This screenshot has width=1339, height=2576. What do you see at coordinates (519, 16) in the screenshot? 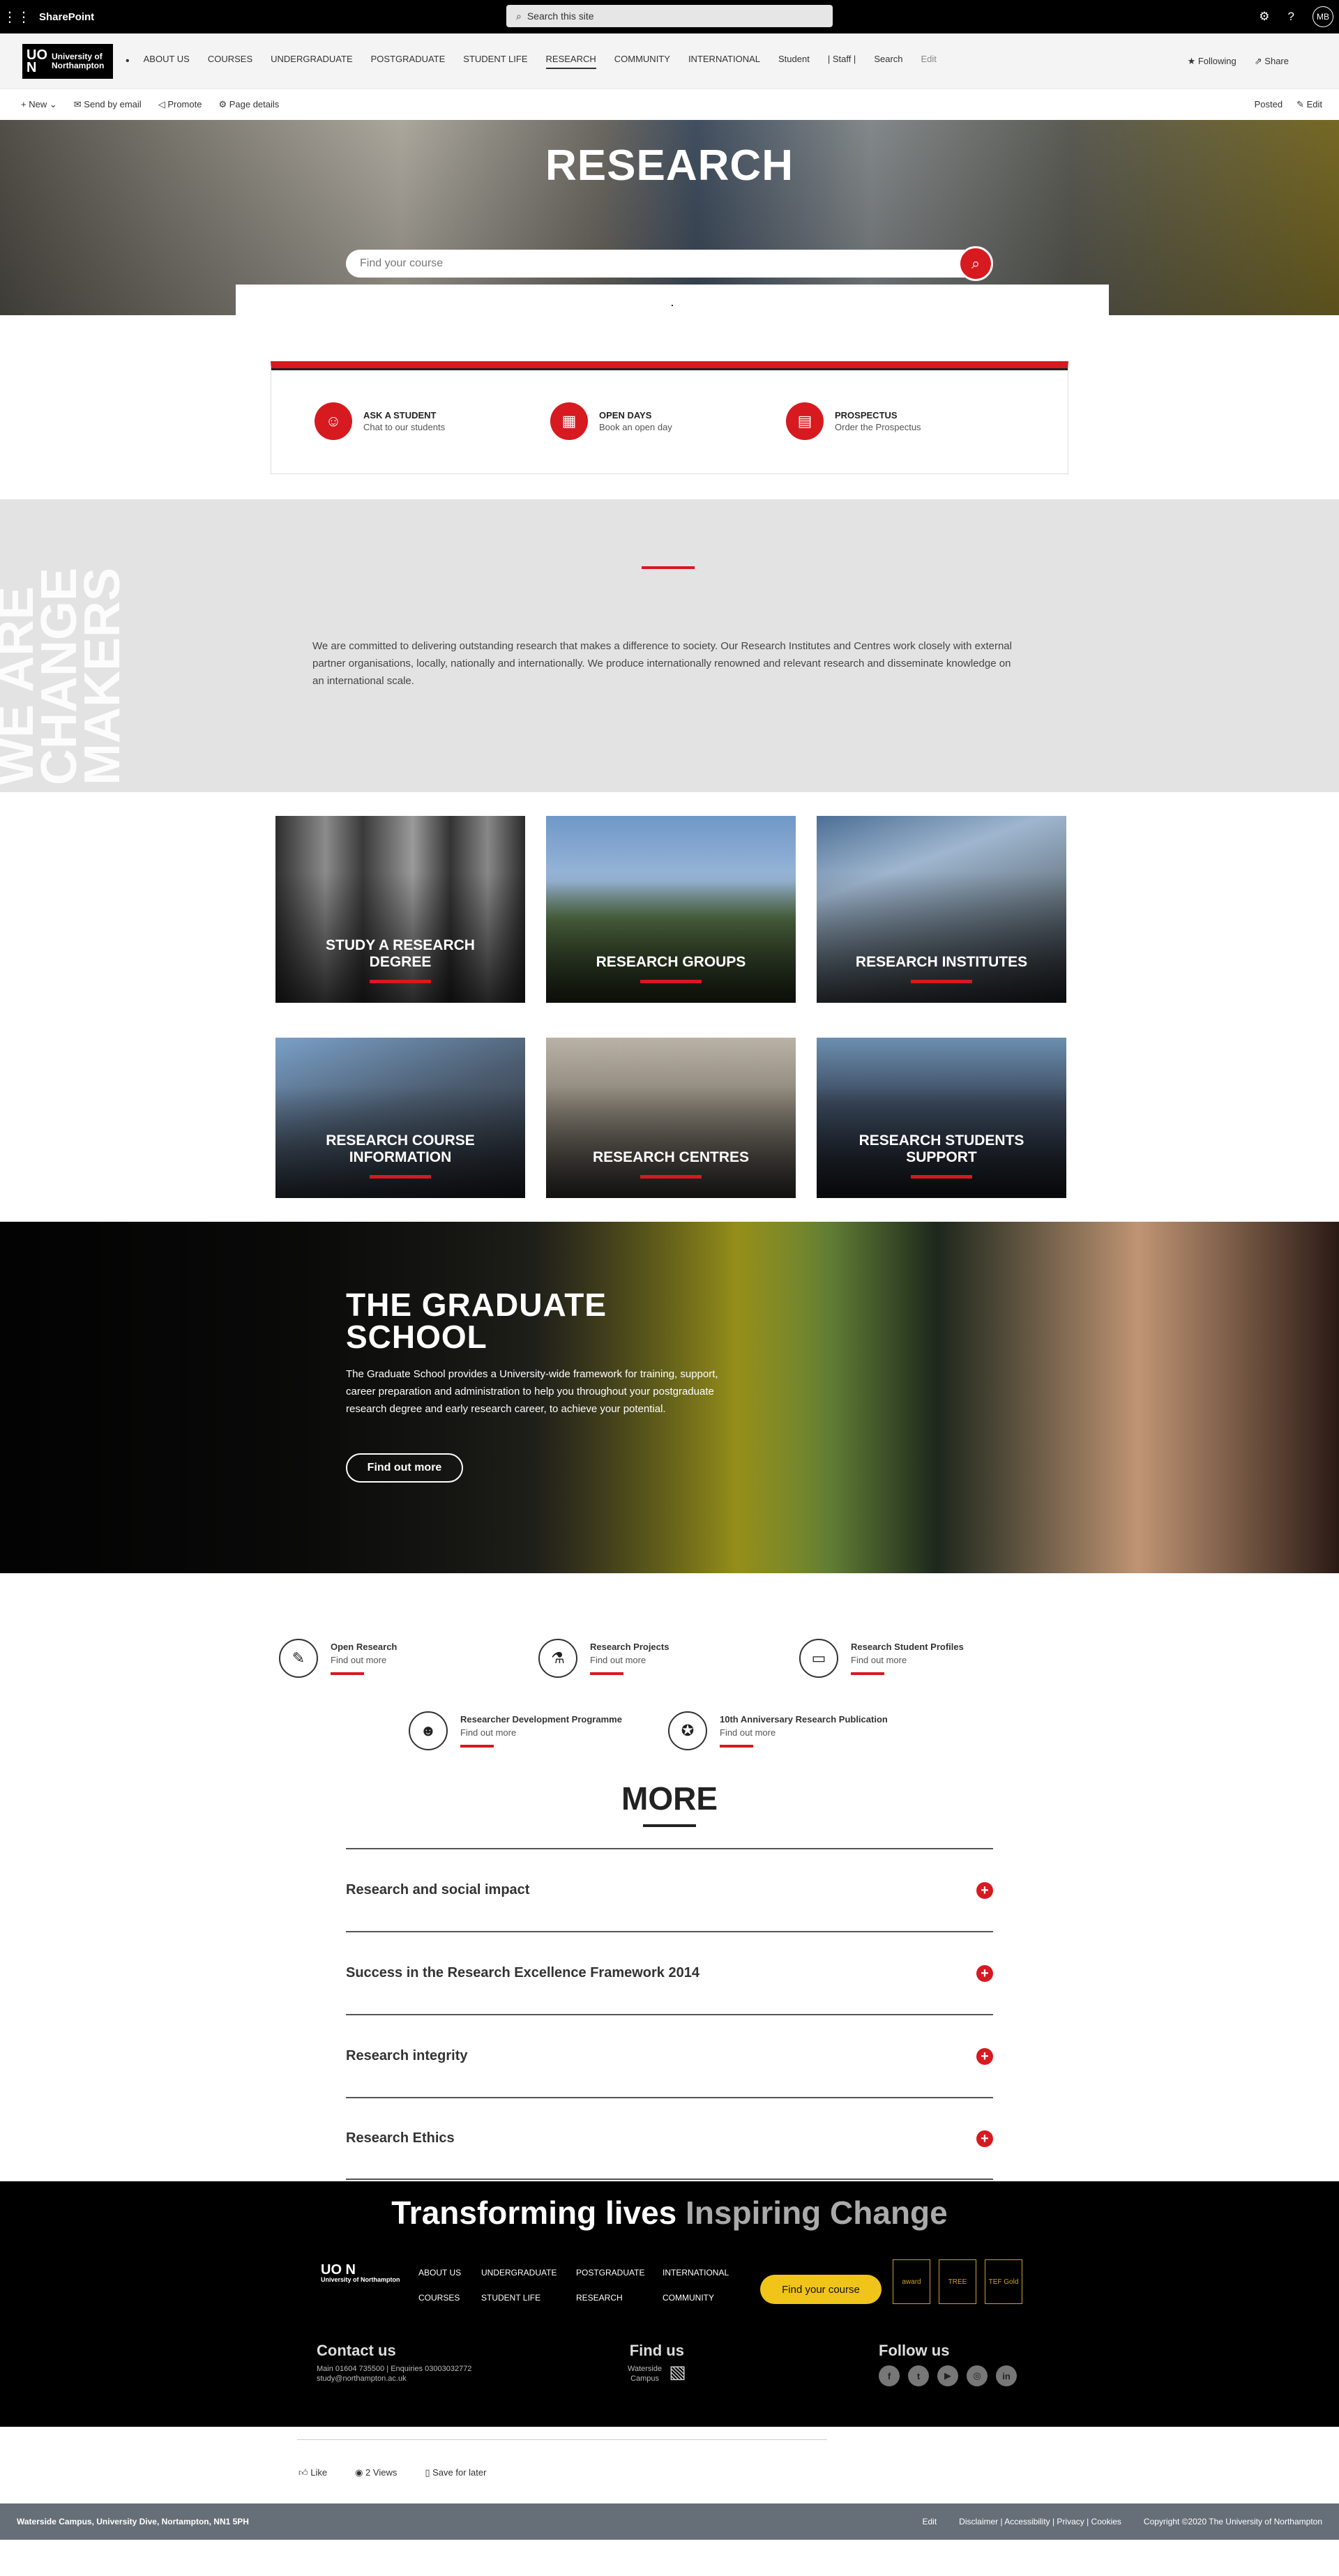
I see `search-icon: ⌕` at bounding box center [519, 16].